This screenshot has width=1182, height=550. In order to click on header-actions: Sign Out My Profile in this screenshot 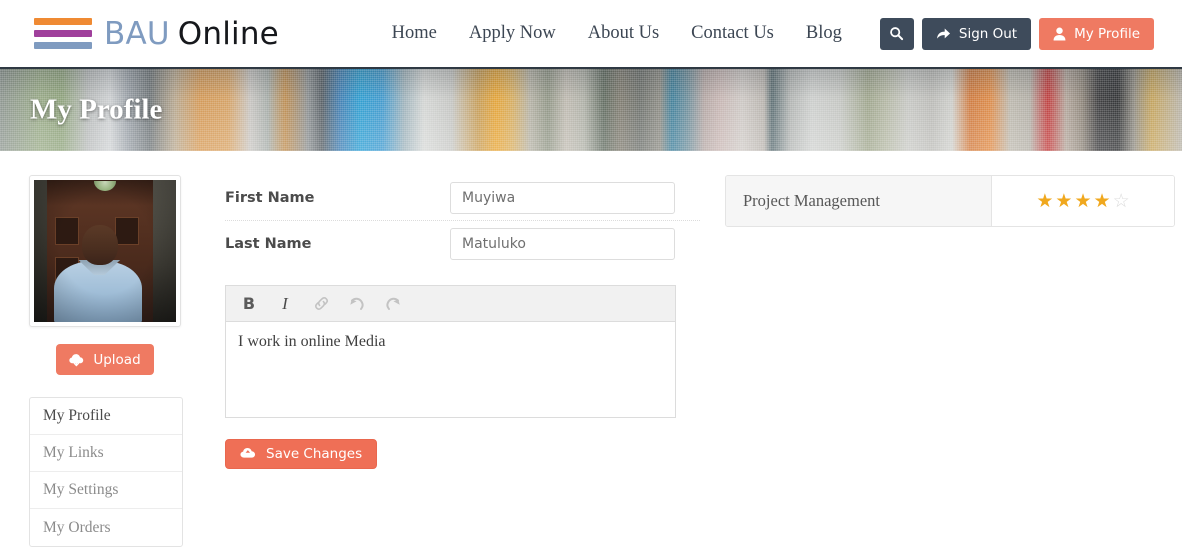, I will do `click(1016, 33)`.